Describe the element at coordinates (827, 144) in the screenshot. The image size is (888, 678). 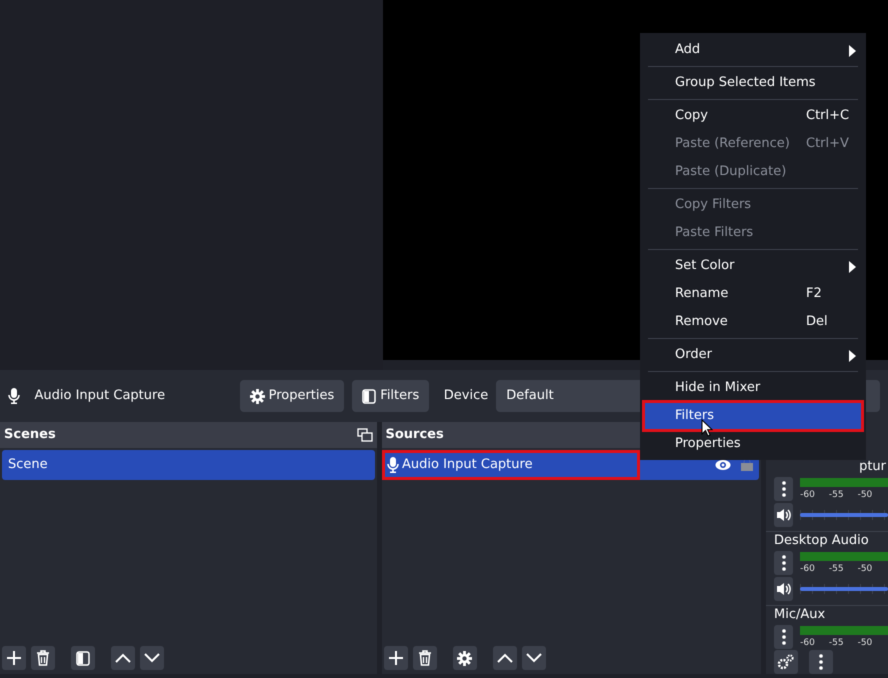
I see `shortcut-label: Ctrl+V` at that location.